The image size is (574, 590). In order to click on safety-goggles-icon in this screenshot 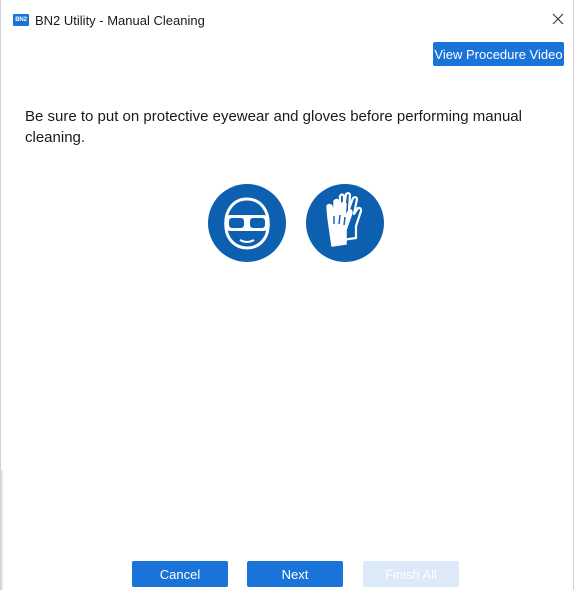, I will do `click(247, 223)`.